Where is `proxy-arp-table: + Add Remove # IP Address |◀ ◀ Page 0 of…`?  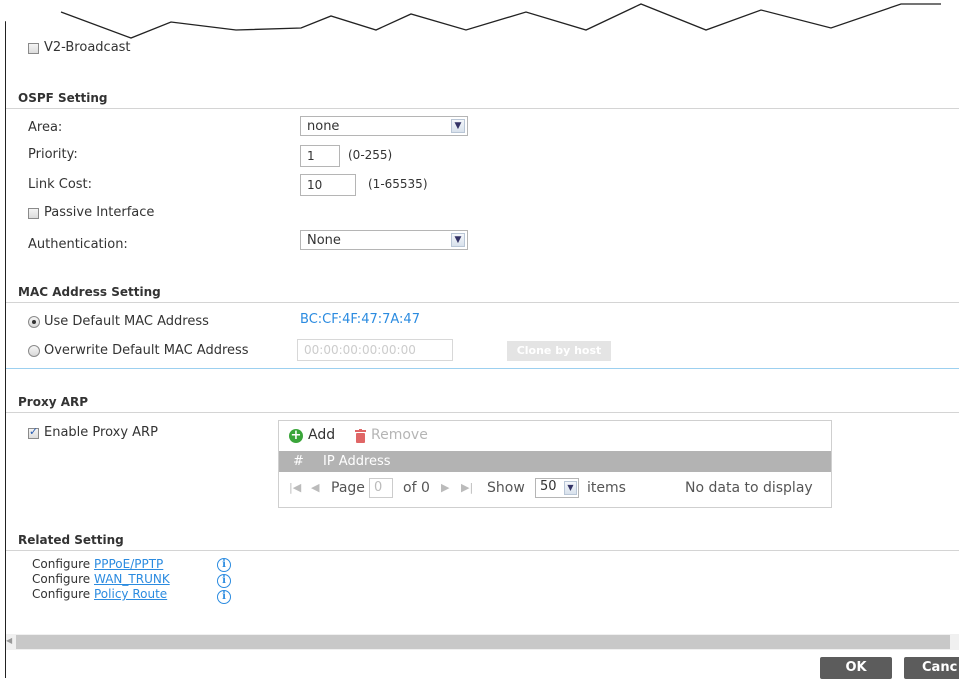 proxy-arp-table: + Add Remove # IP Address |◀ ◀ Page 0 of… is located at coordinates (555, 464).